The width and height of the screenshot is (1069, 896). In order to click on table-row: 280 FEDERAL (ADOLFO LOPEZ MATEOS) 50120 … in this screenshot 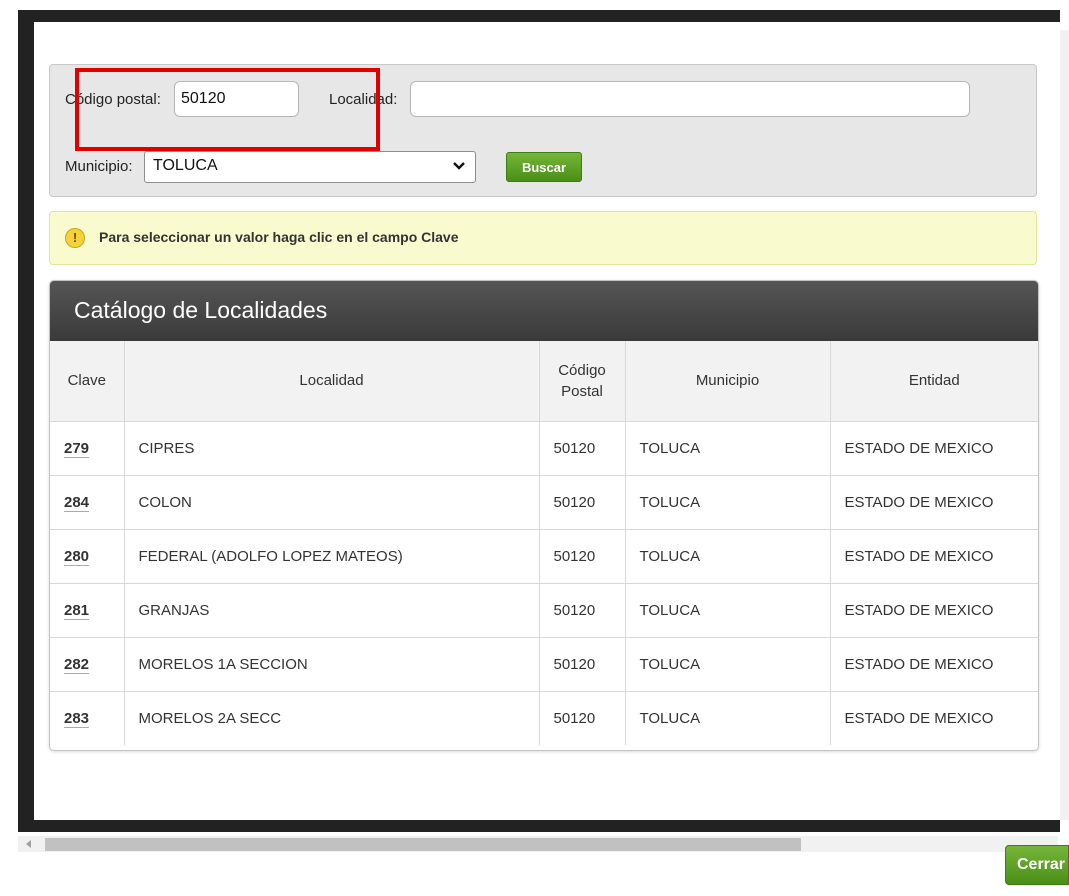, I will do `click(544, 556)`.